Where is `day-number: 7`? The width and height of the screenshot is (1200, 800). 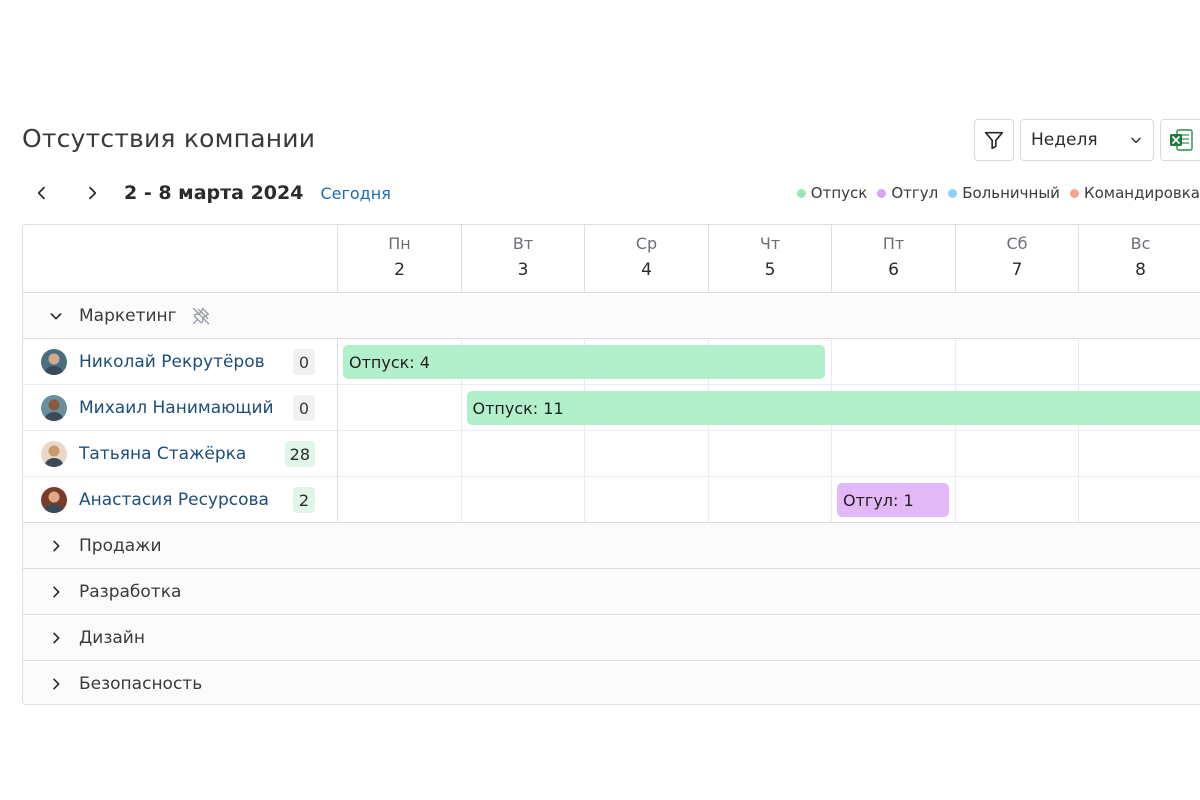 day-number: 7 is located at coordinates (1017, 270).